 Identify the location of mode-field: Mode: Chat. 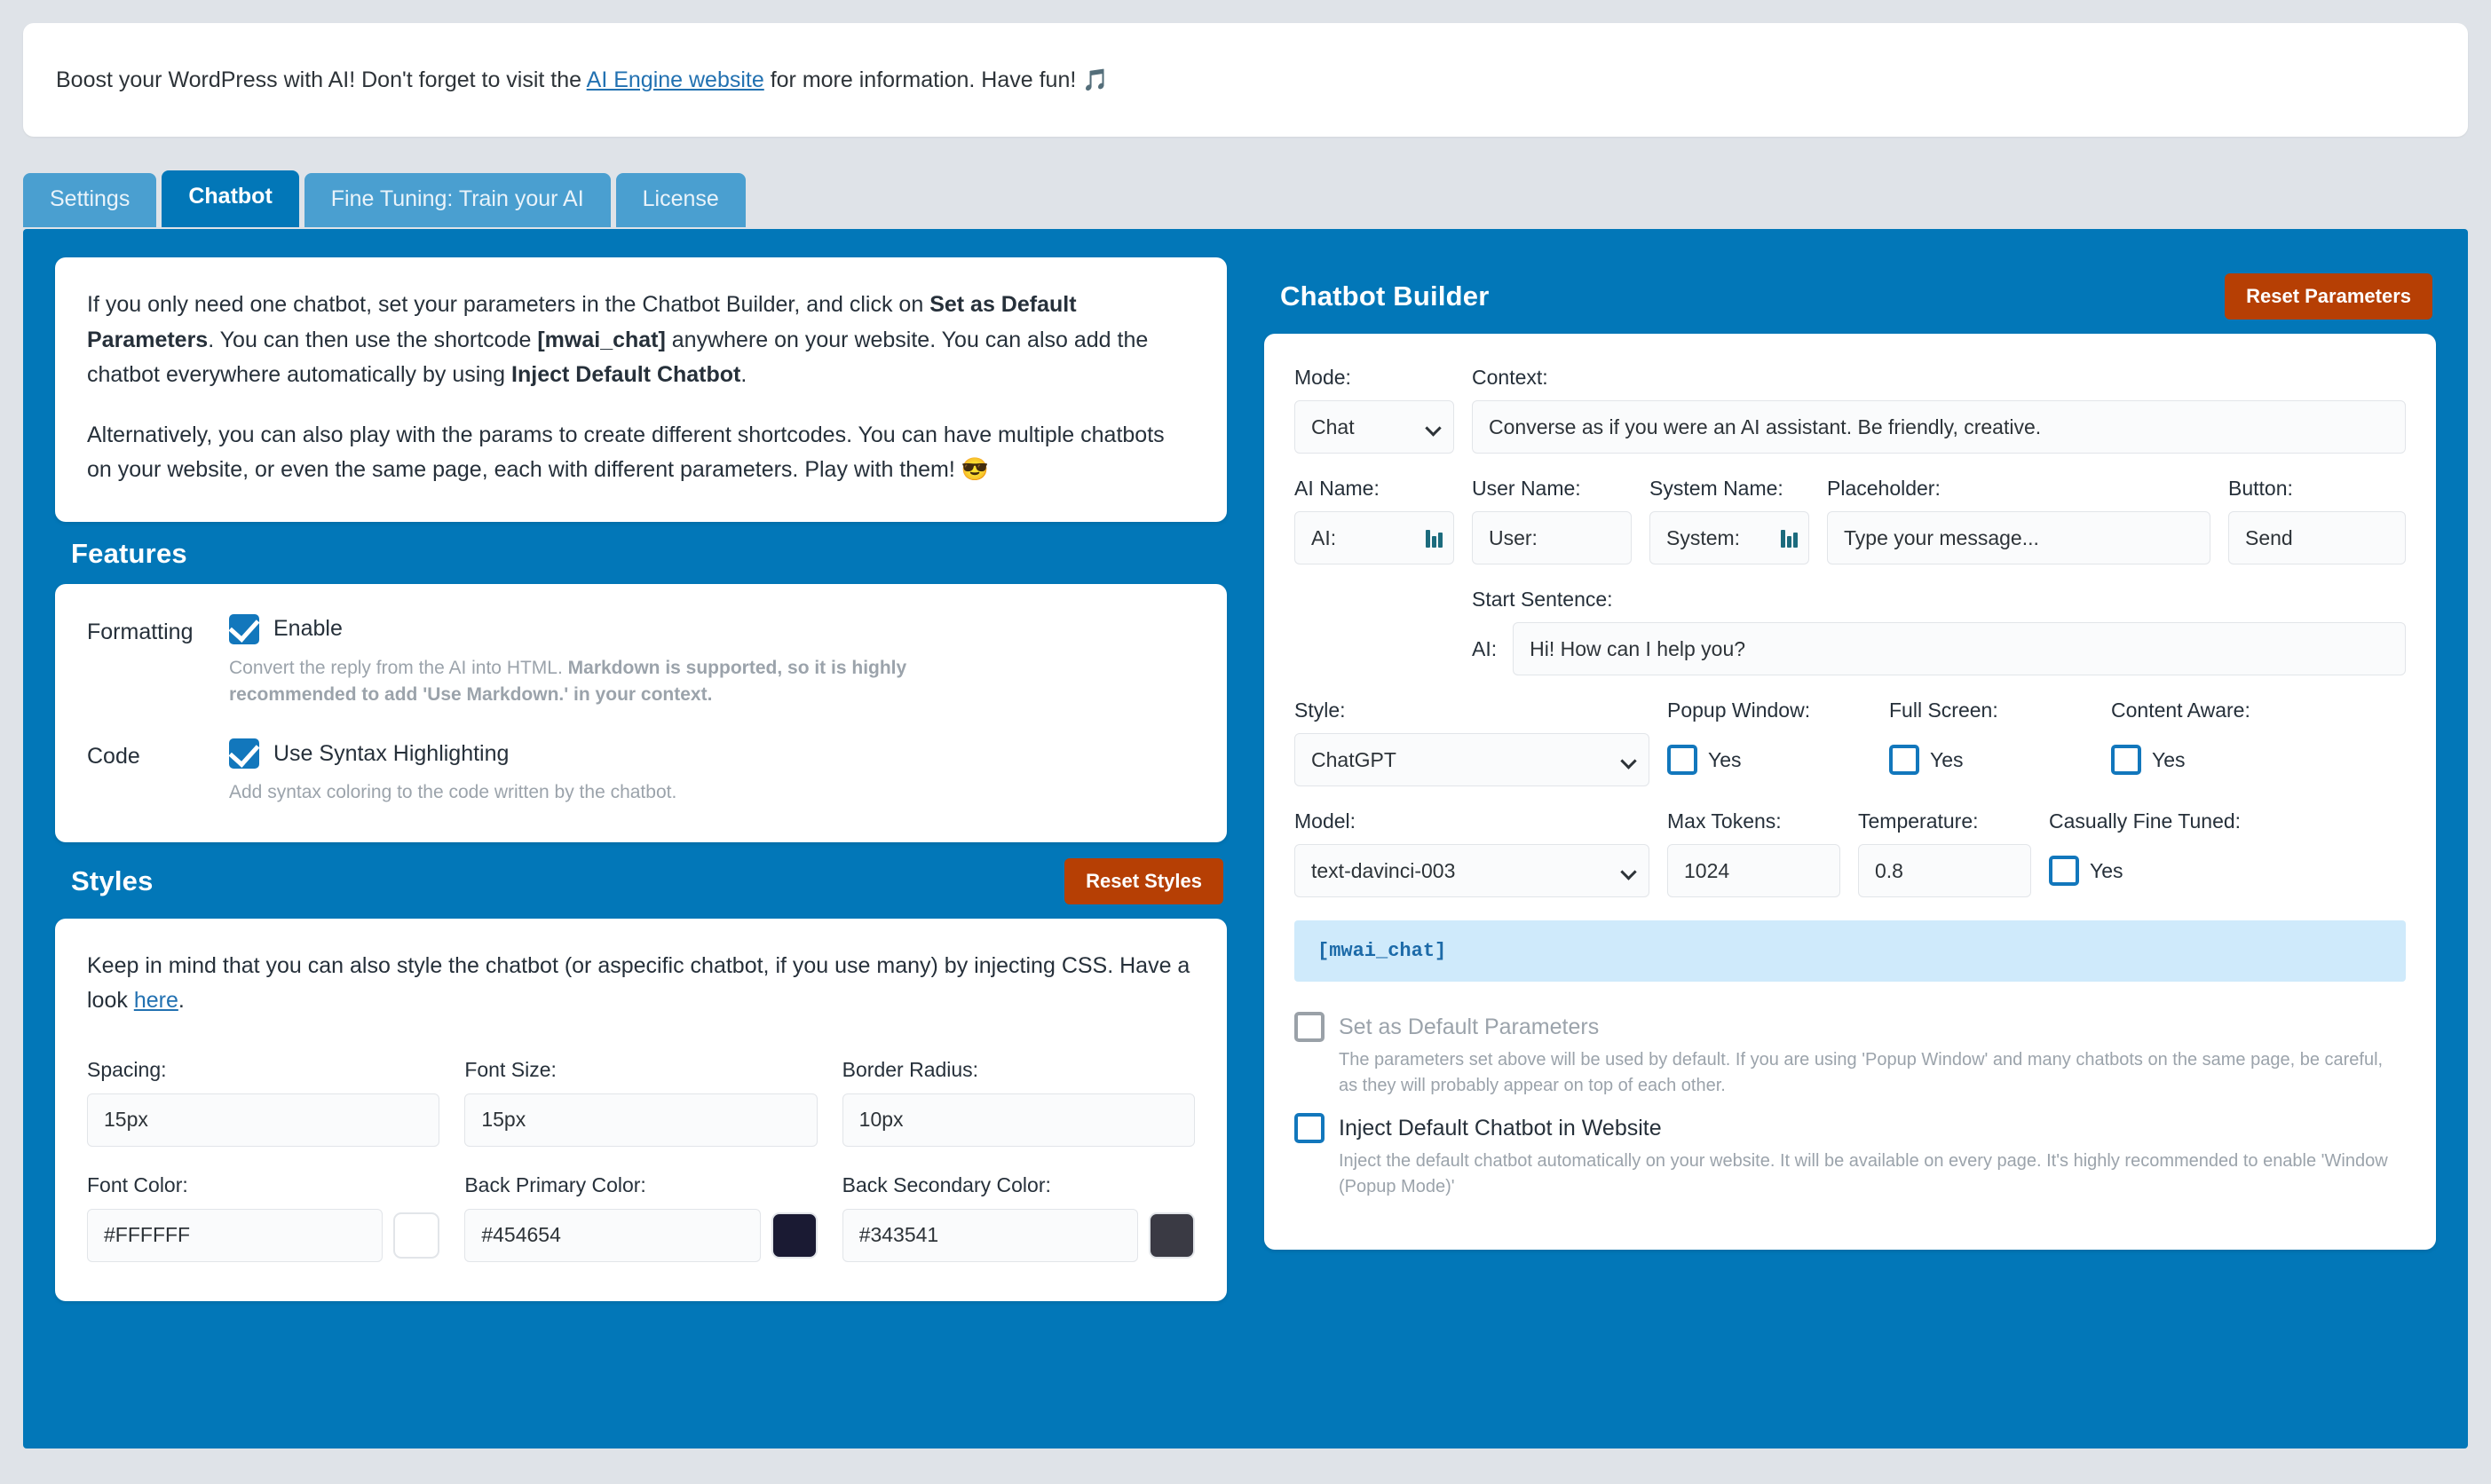
(1374, 410).